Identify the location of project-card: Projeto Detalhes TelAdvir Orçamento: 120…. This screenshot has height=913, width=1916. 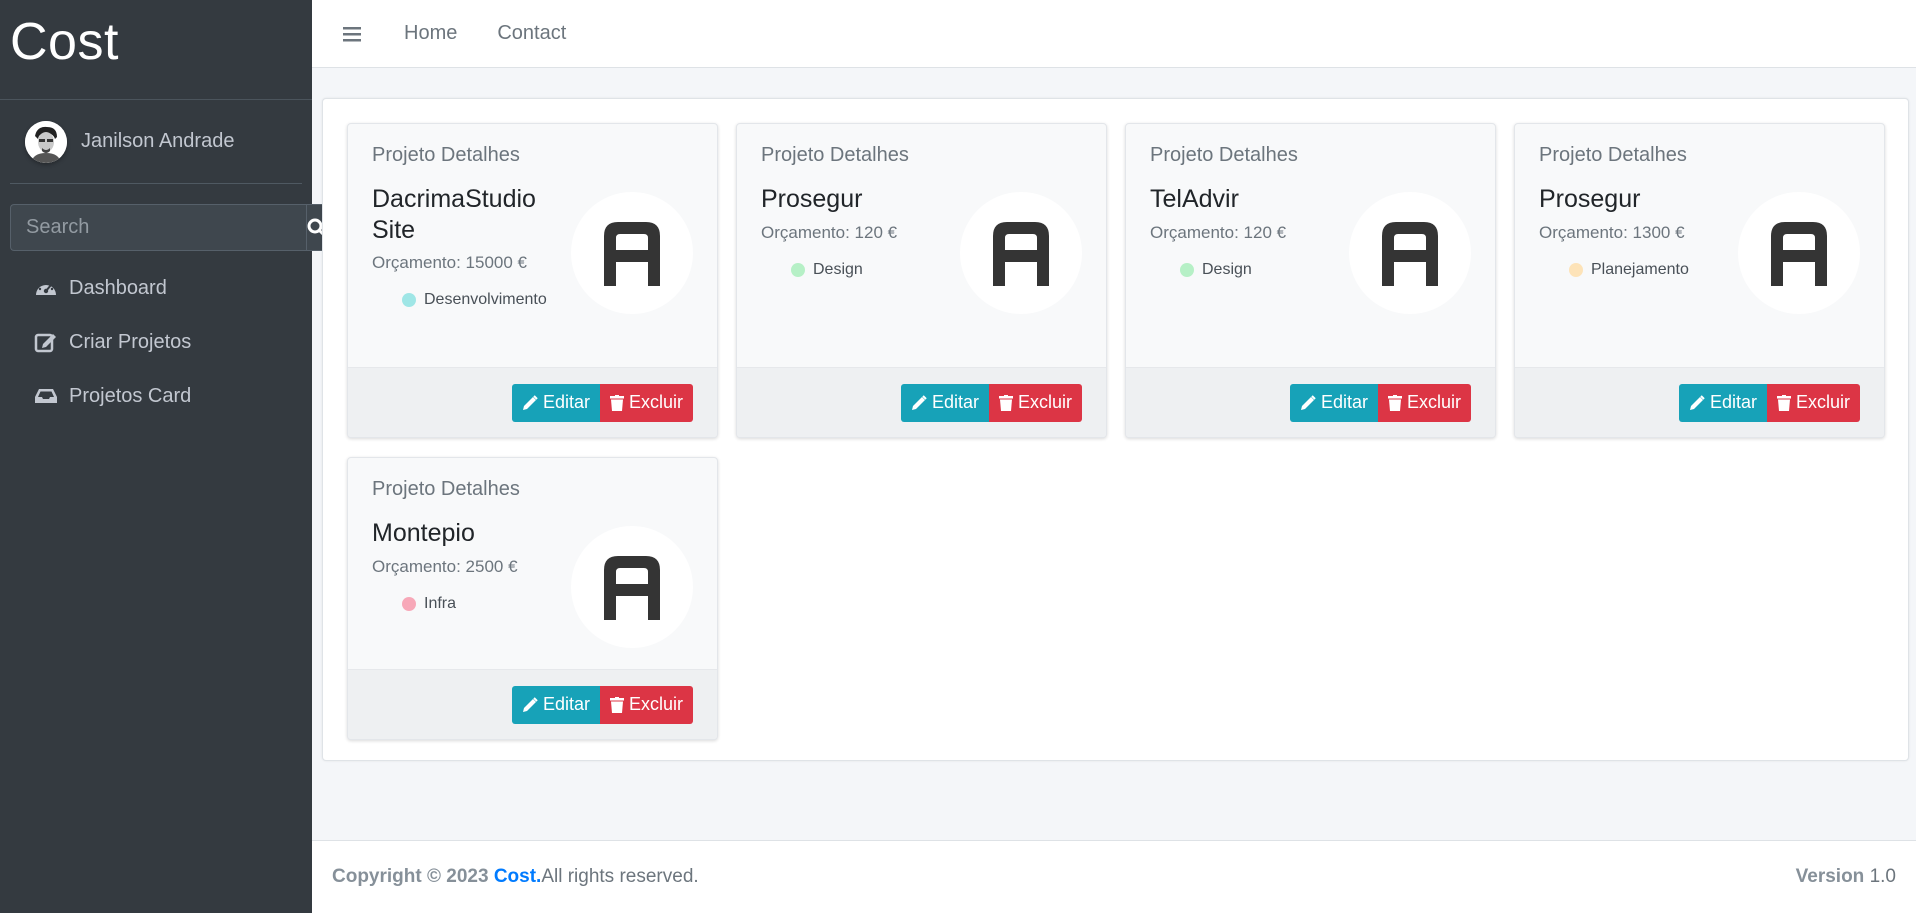
(1310, 280).